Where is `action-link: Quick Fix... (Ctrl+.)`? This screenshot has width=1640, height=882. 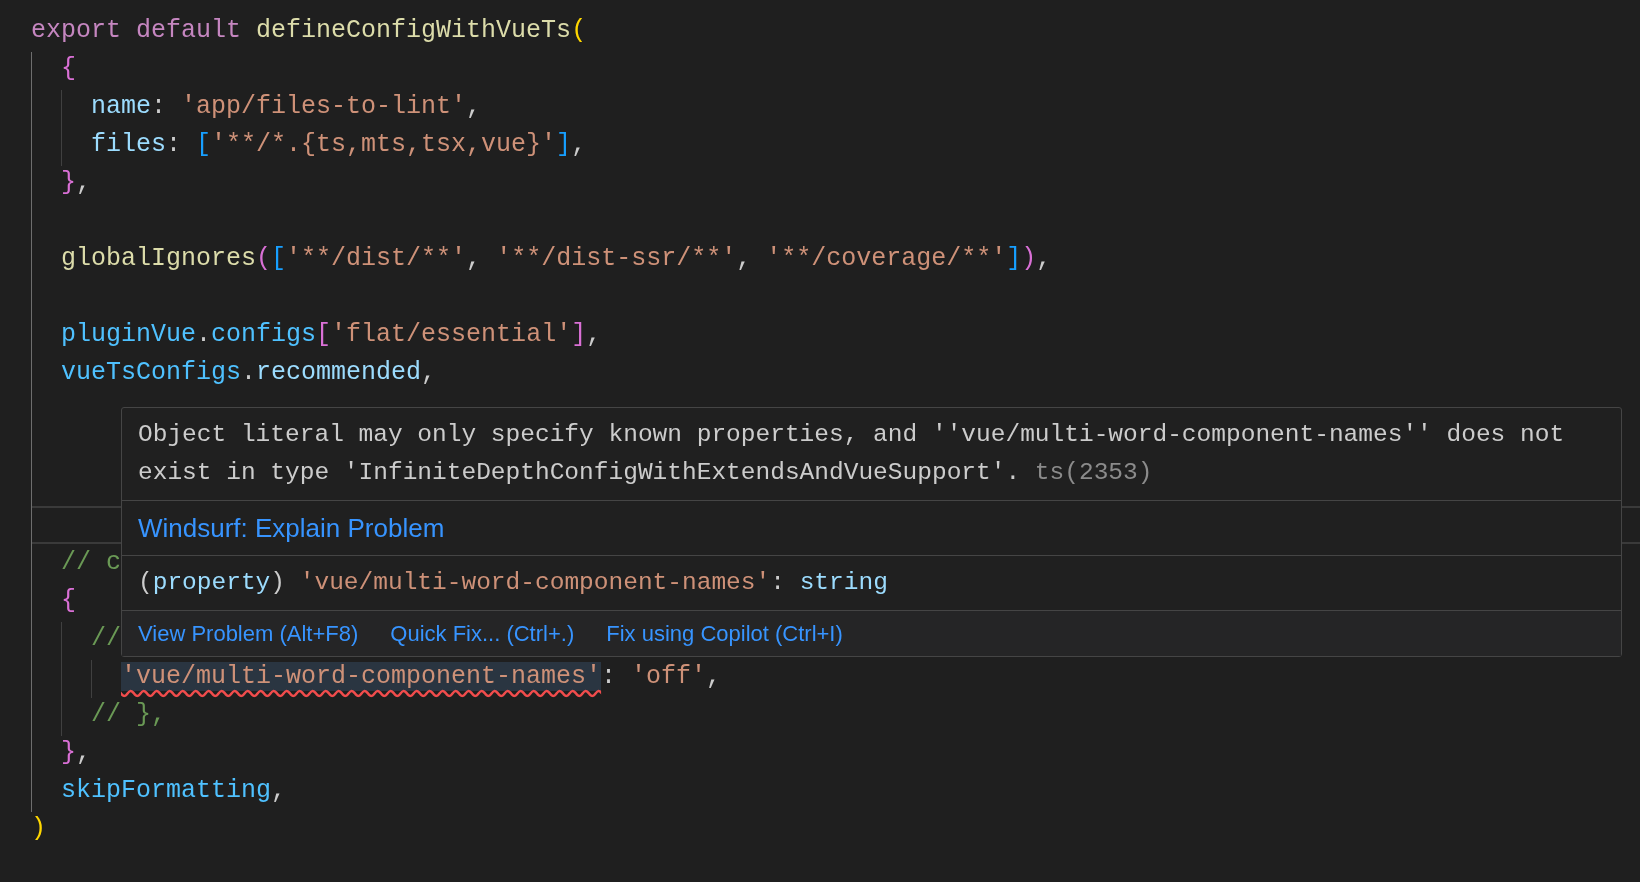 action-link: Quick Fix... (Ctrl+.) is located at coordinates (482, 633).